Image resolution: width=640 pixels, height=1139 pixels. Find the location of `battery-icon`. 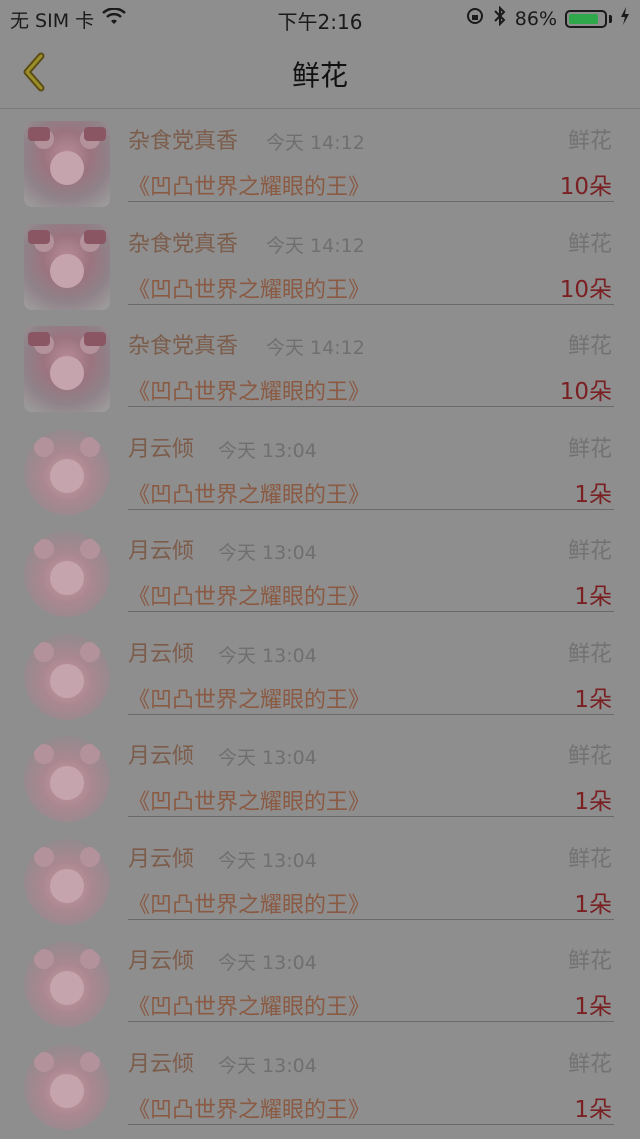

battery-icon is located at coordinates (586, 18).